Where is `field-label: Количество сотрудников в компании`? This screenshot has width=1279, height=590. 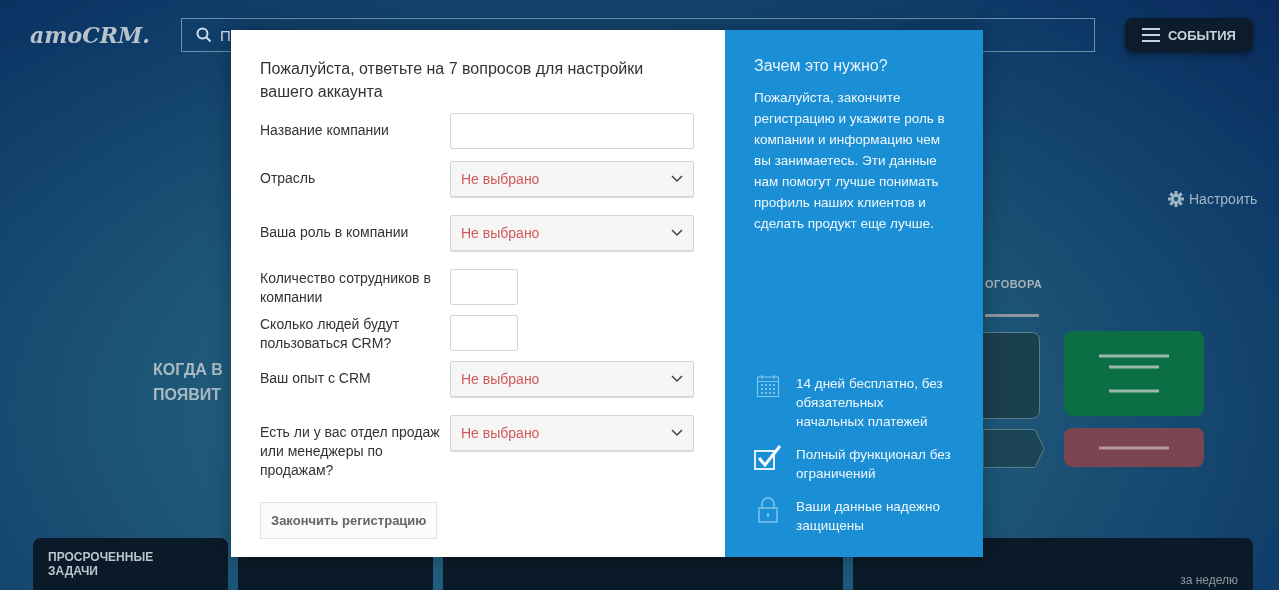 field-label: Количество сотрудников в компании is located at coordinates (346, 288).